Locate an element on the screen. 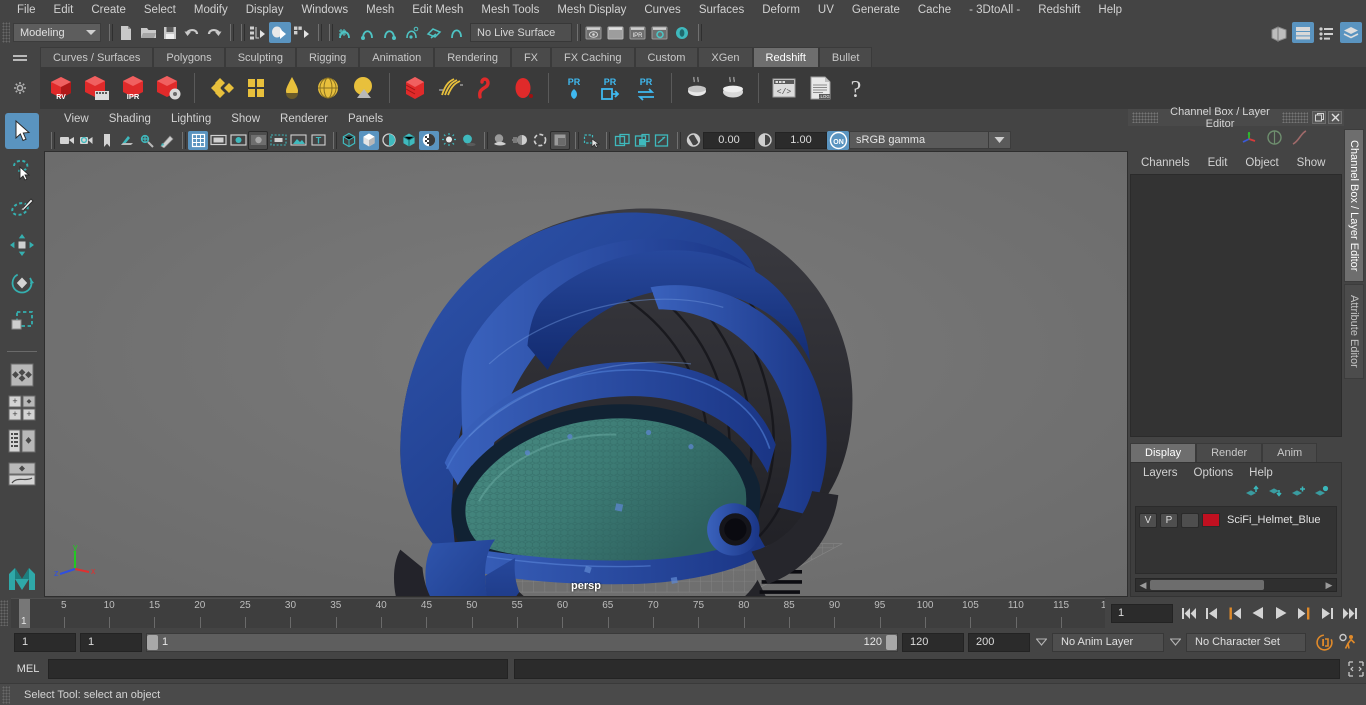 This screenshot has width=1366, height=705. shelf-tab-curves-surfaces: Curves / Surfaces is located at coordinates (97, 57).